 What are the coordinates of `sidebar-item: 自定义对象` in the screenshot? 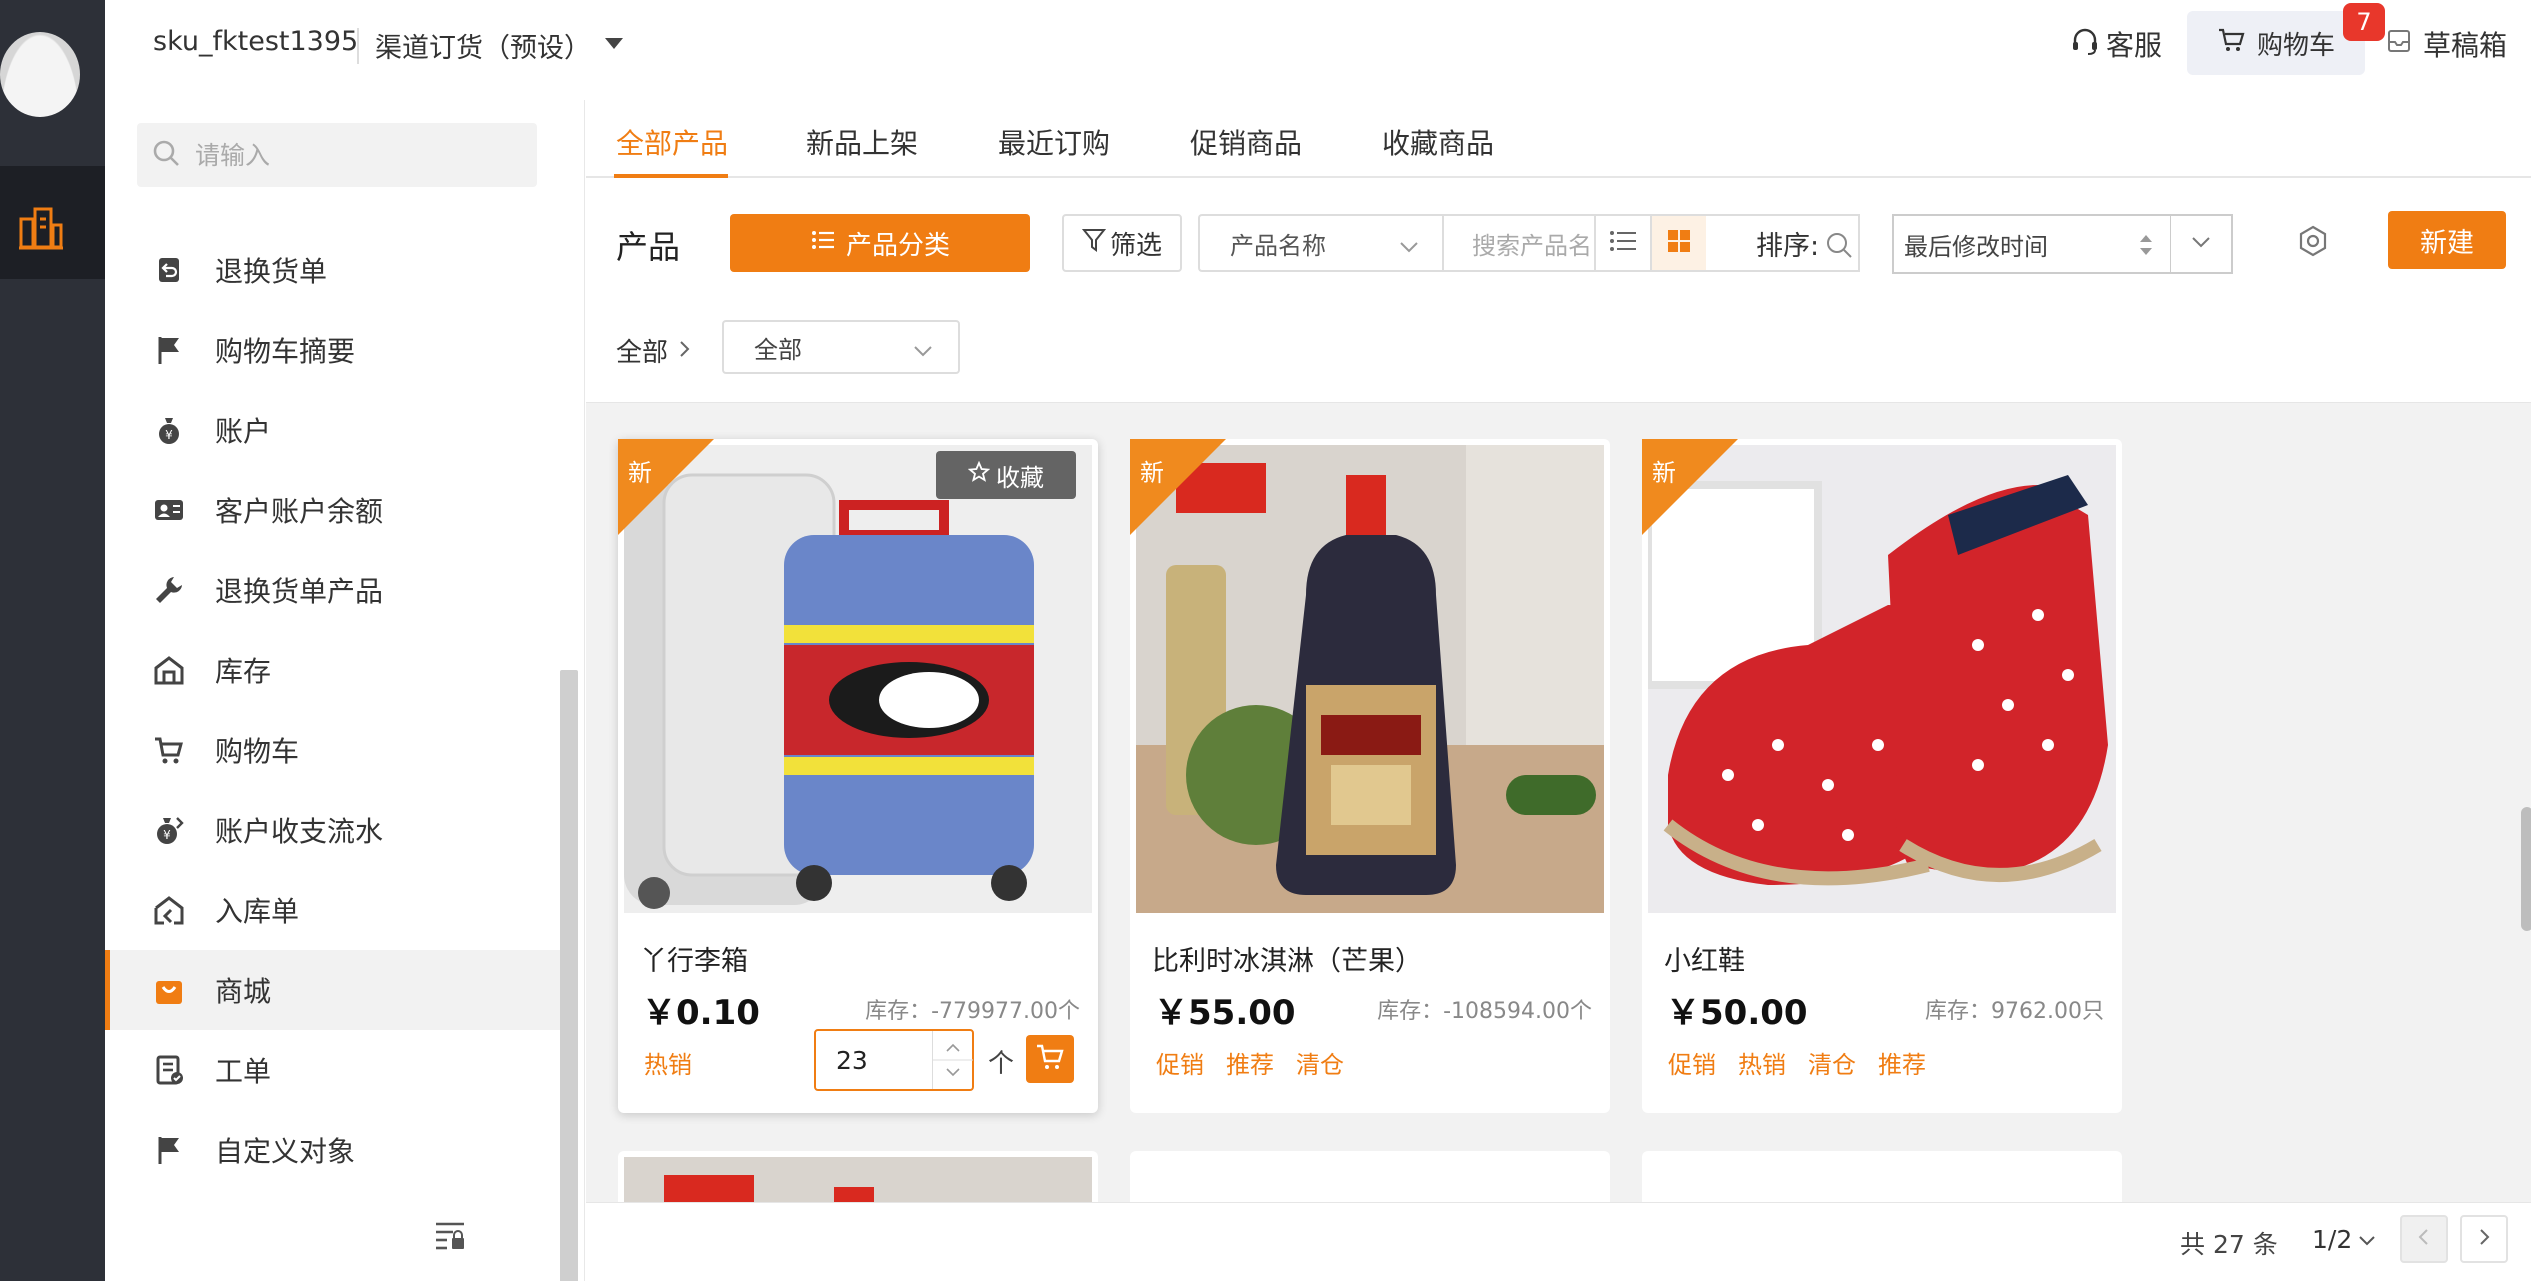 It's located at (332, 1150).